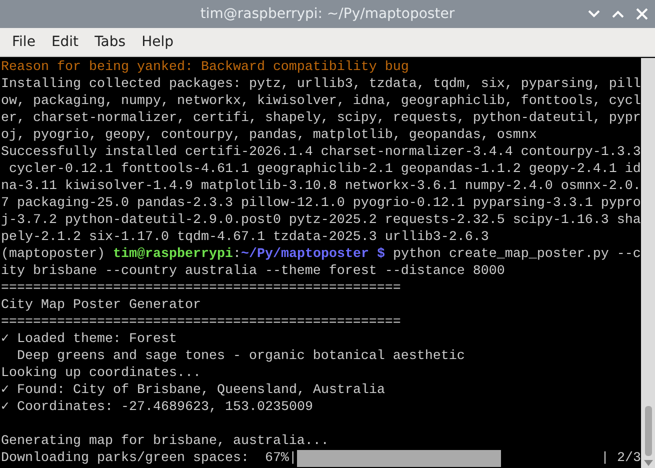 The height and width of the screenshot is (468, 655). Describe the element at coordinates (516, 254) in the screenshot. I see `command-text: python create_map_poster.py --c` at that location.